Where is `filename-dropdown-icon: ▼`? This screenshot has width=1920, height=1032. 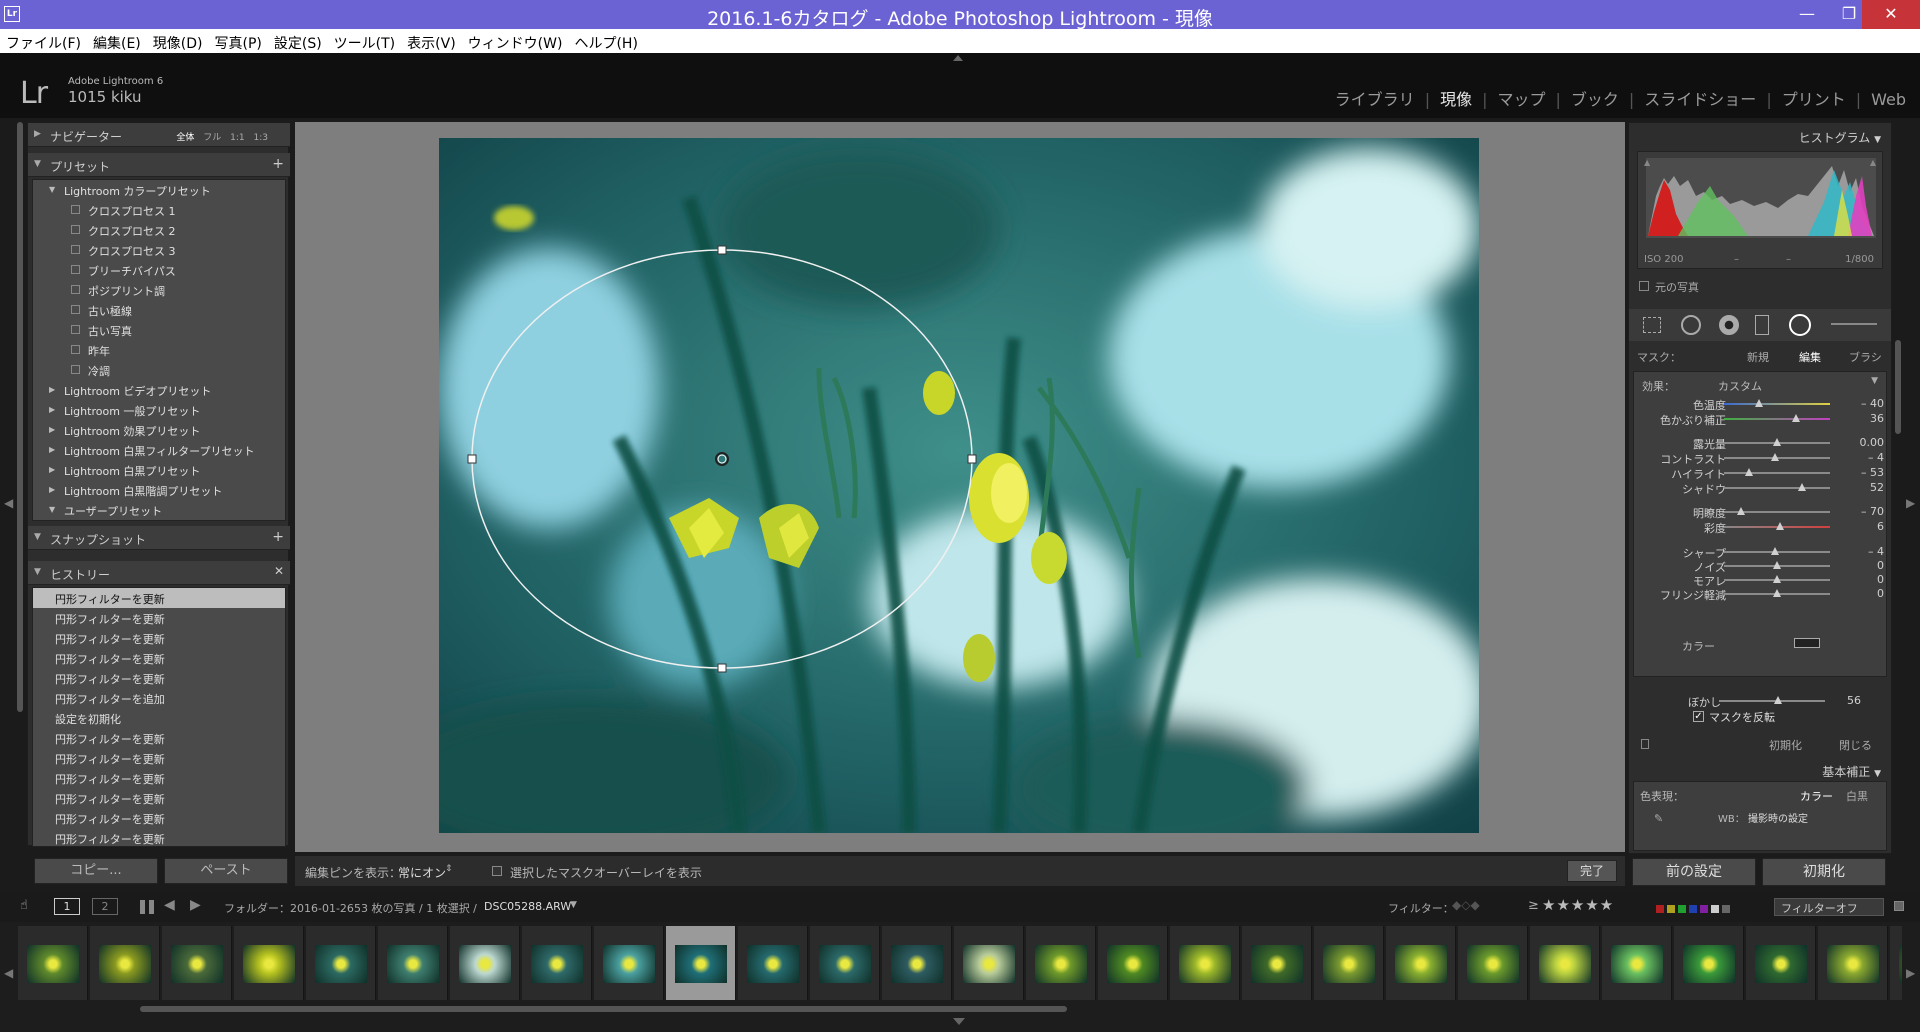 filename-dropdown-icon: ▼ is located at coordinates (573, 905).